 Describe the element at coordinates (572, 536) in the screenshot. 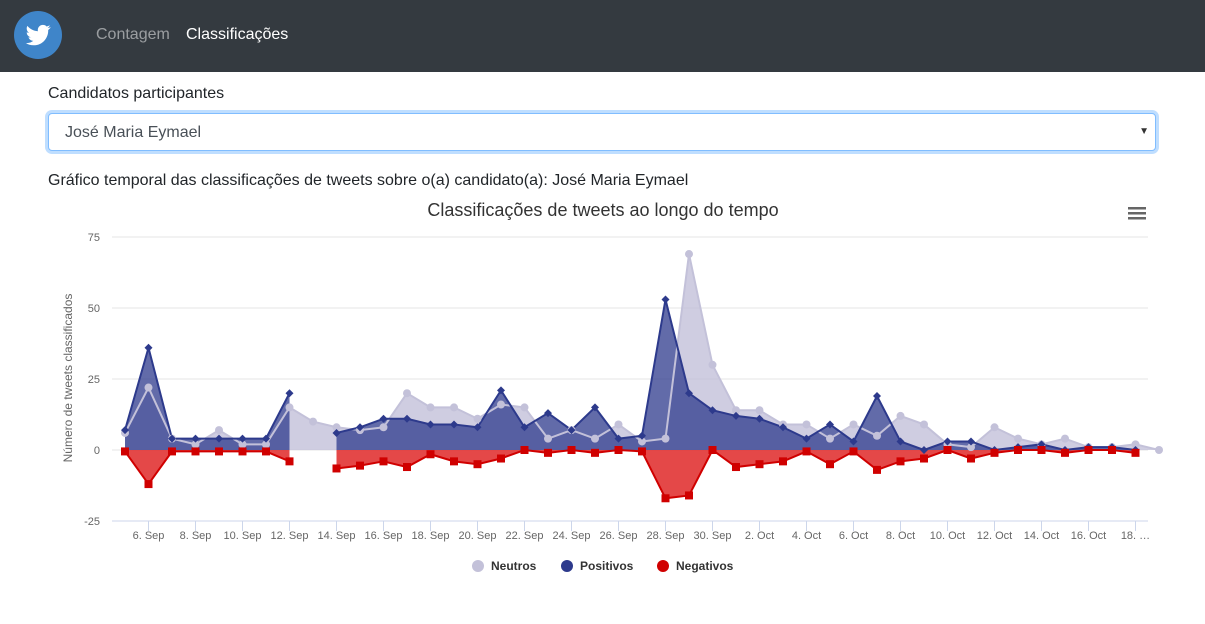

I see `x-tick-label: 24. Sep` at that location.